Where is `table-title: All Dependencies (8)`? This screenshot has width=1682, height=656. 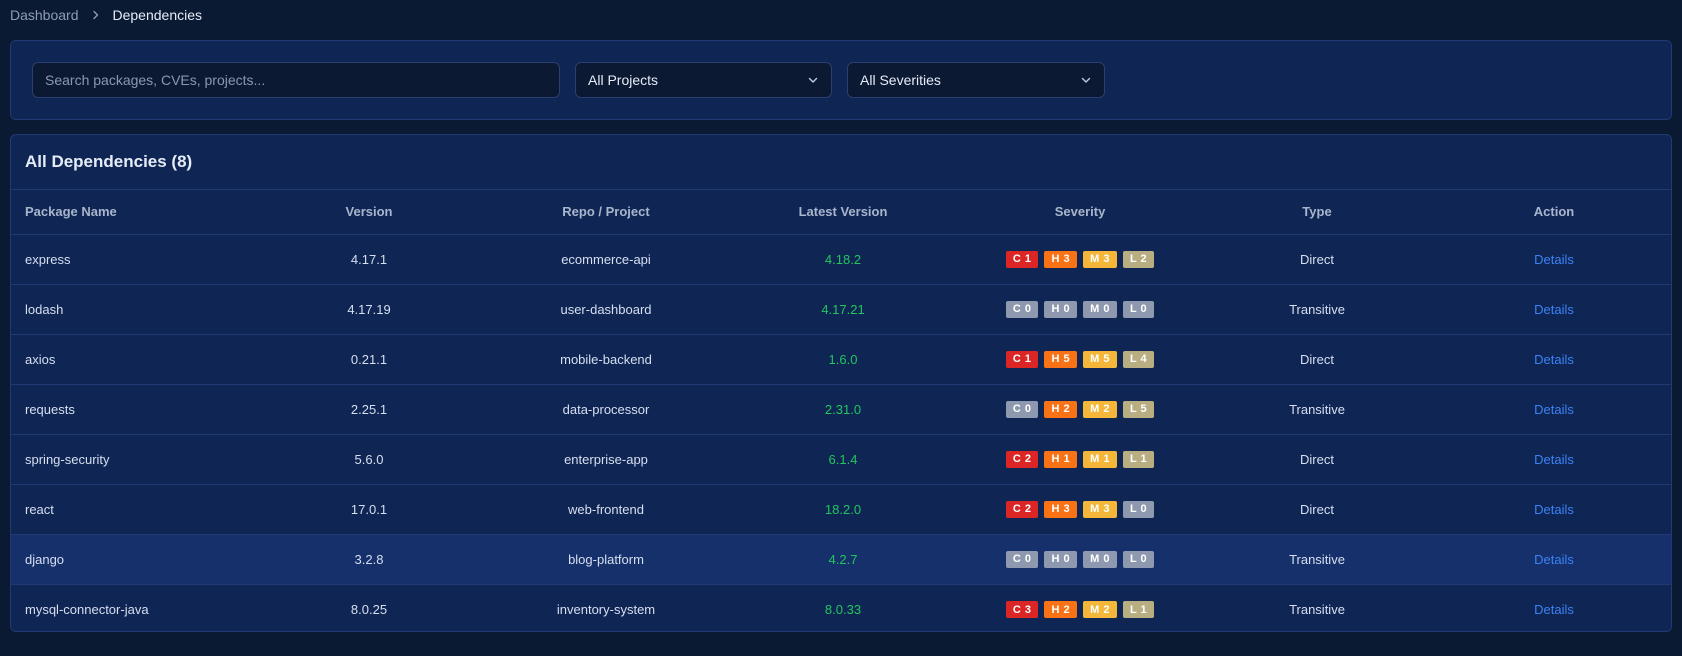
table-title: All Dependencies (8) is located at coordinates (841, 162).